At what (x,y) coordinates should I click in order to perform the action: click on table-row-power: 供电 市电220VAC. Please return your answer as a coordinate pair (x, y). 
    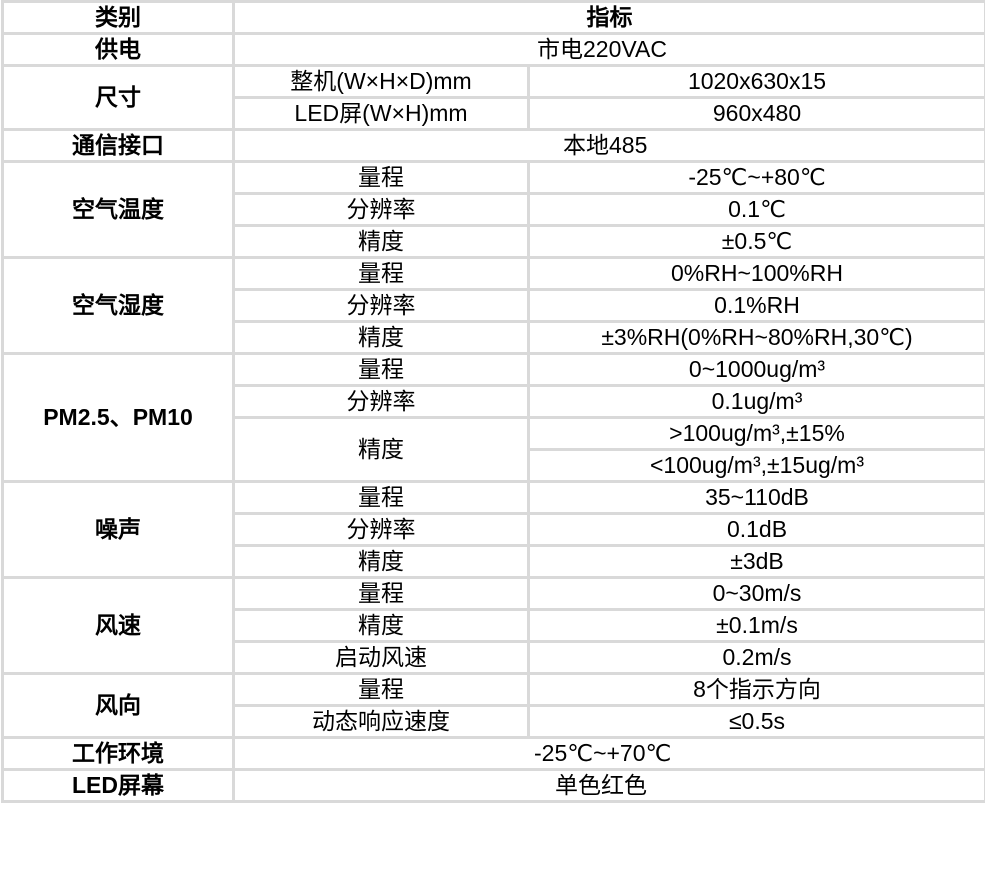
    Looking at the image, I should click on (493, 49).